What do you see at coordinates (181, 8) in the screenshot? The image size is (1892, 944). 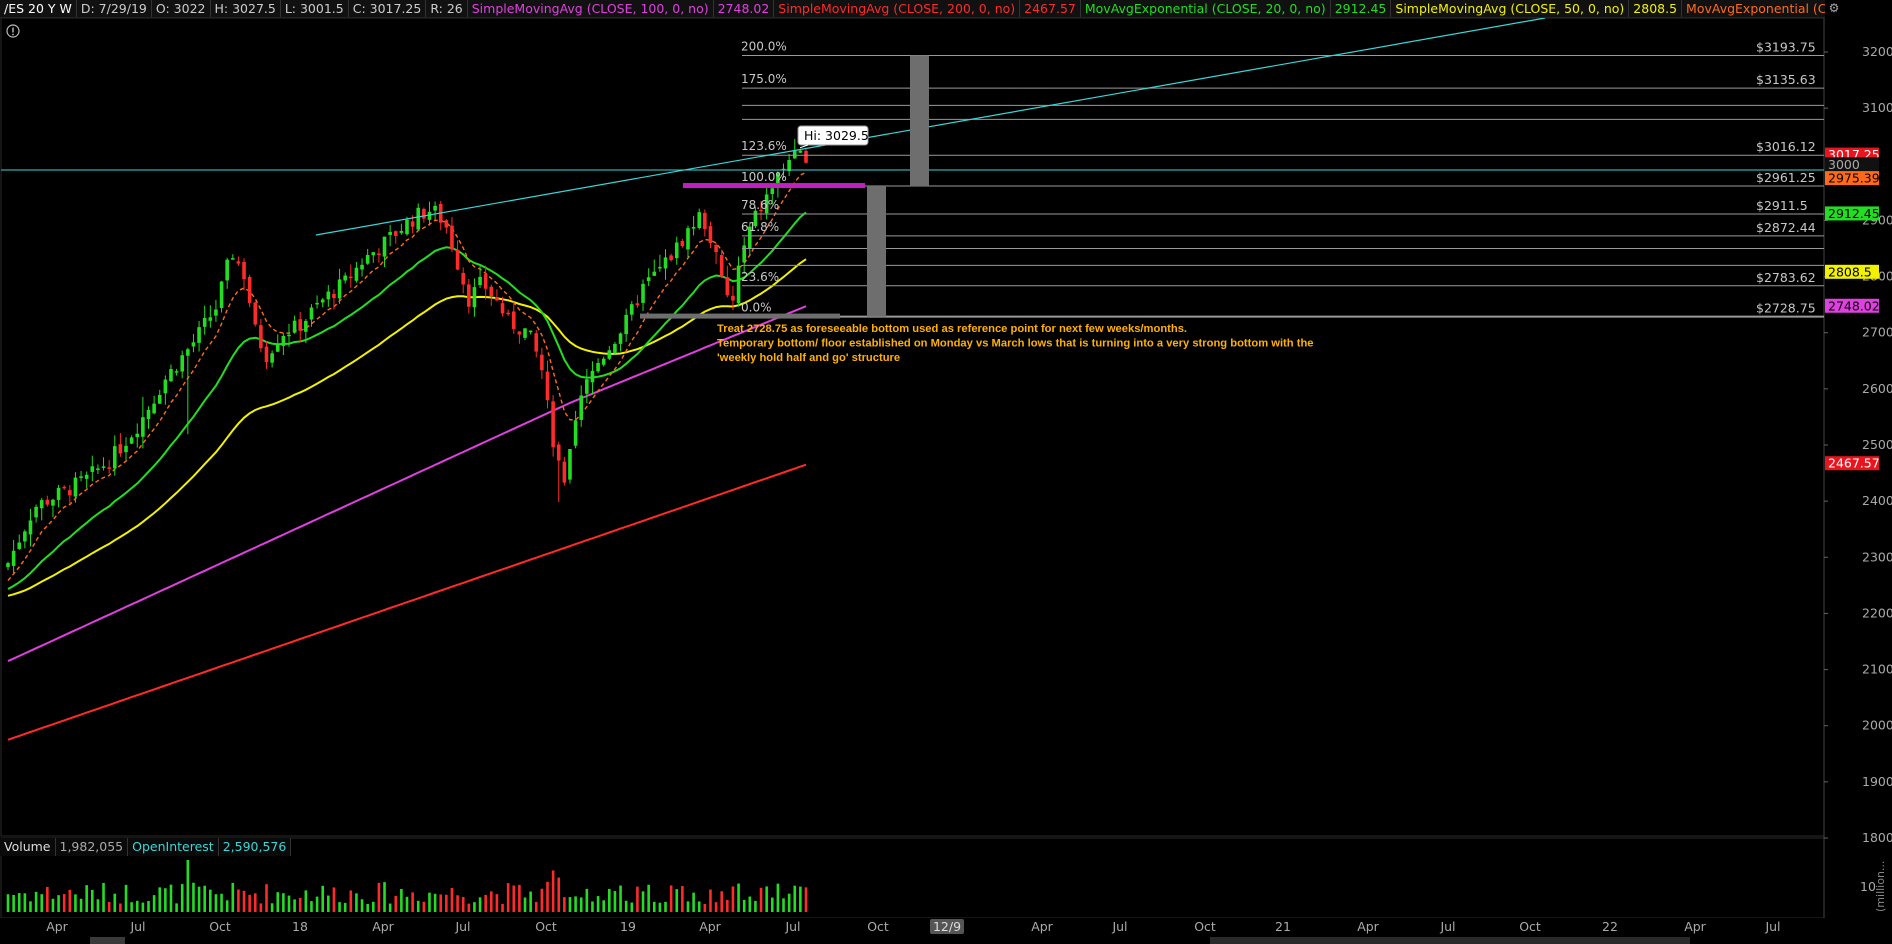 I see `open-label: O: 3022` at bounding box center [181, 8].